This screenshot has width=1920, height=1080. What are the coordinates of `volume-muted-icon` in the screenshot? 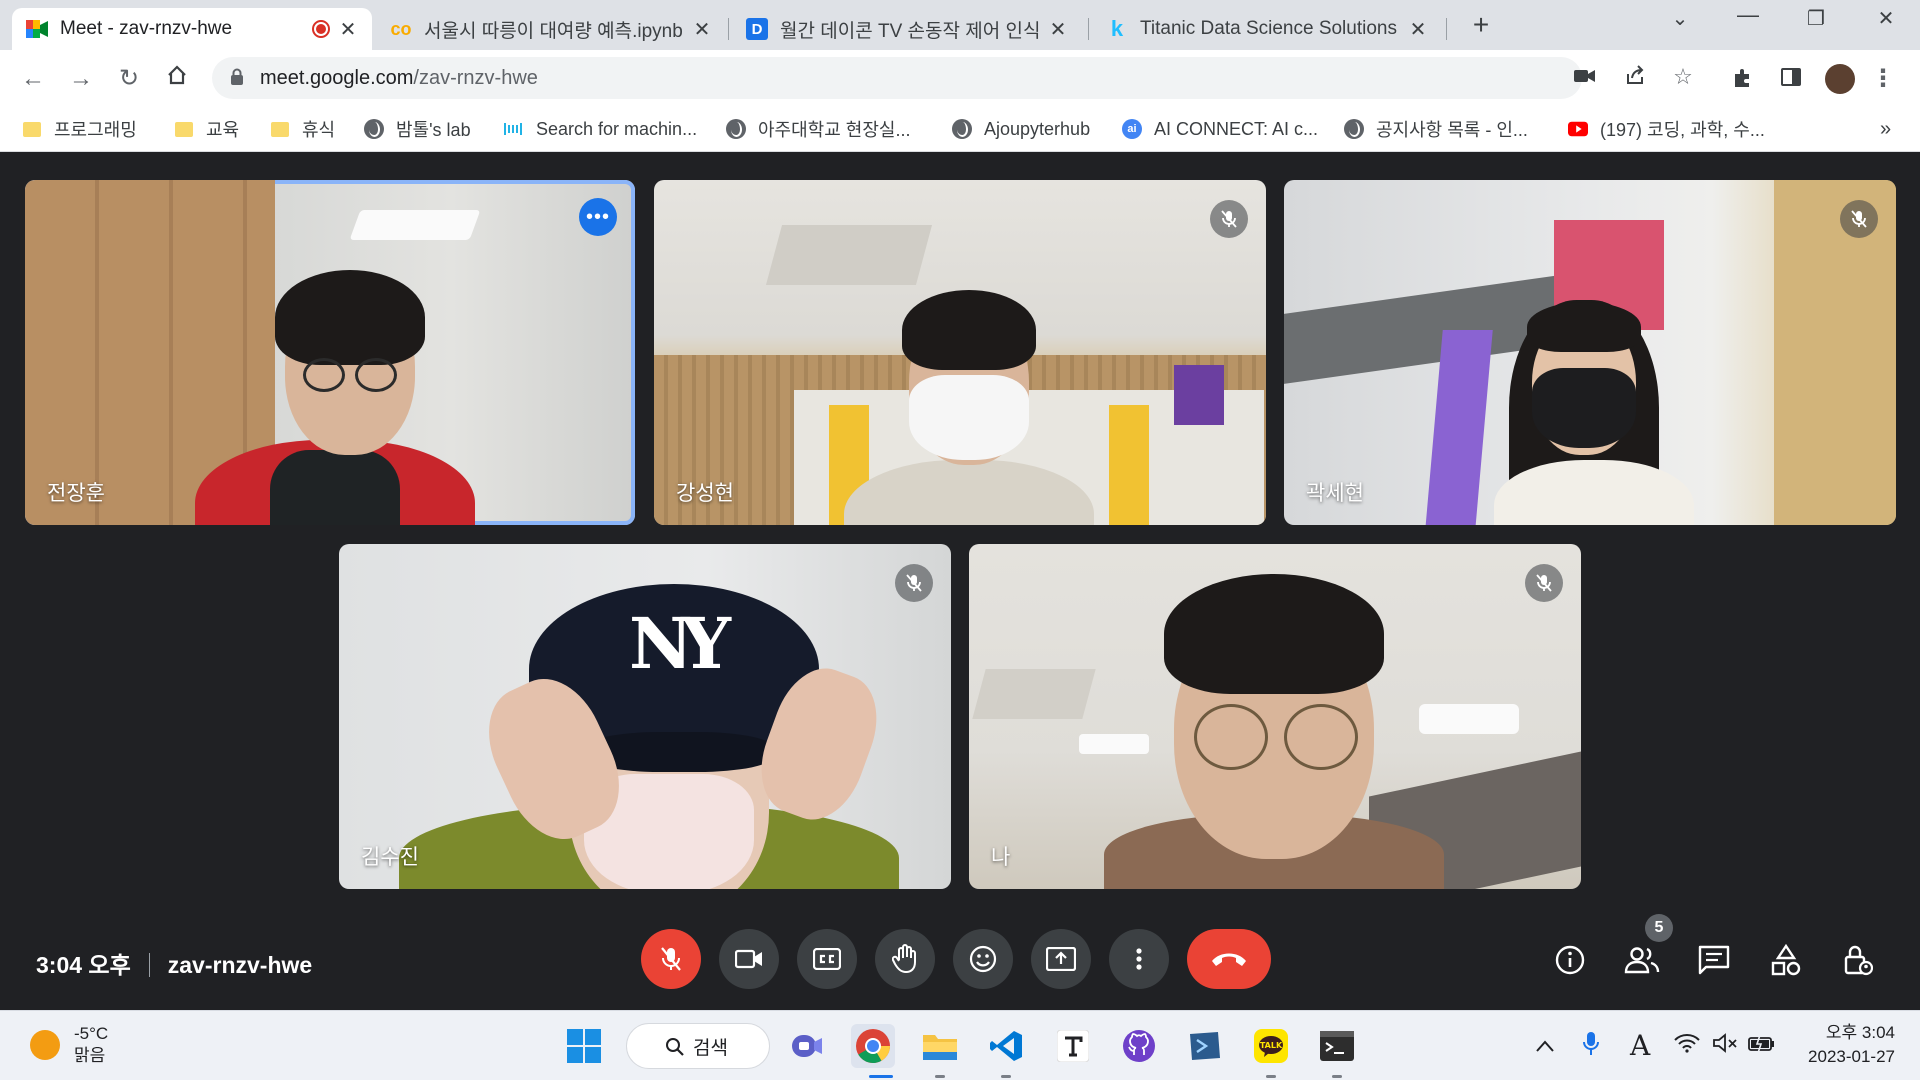 It's located at (1725, 1046).